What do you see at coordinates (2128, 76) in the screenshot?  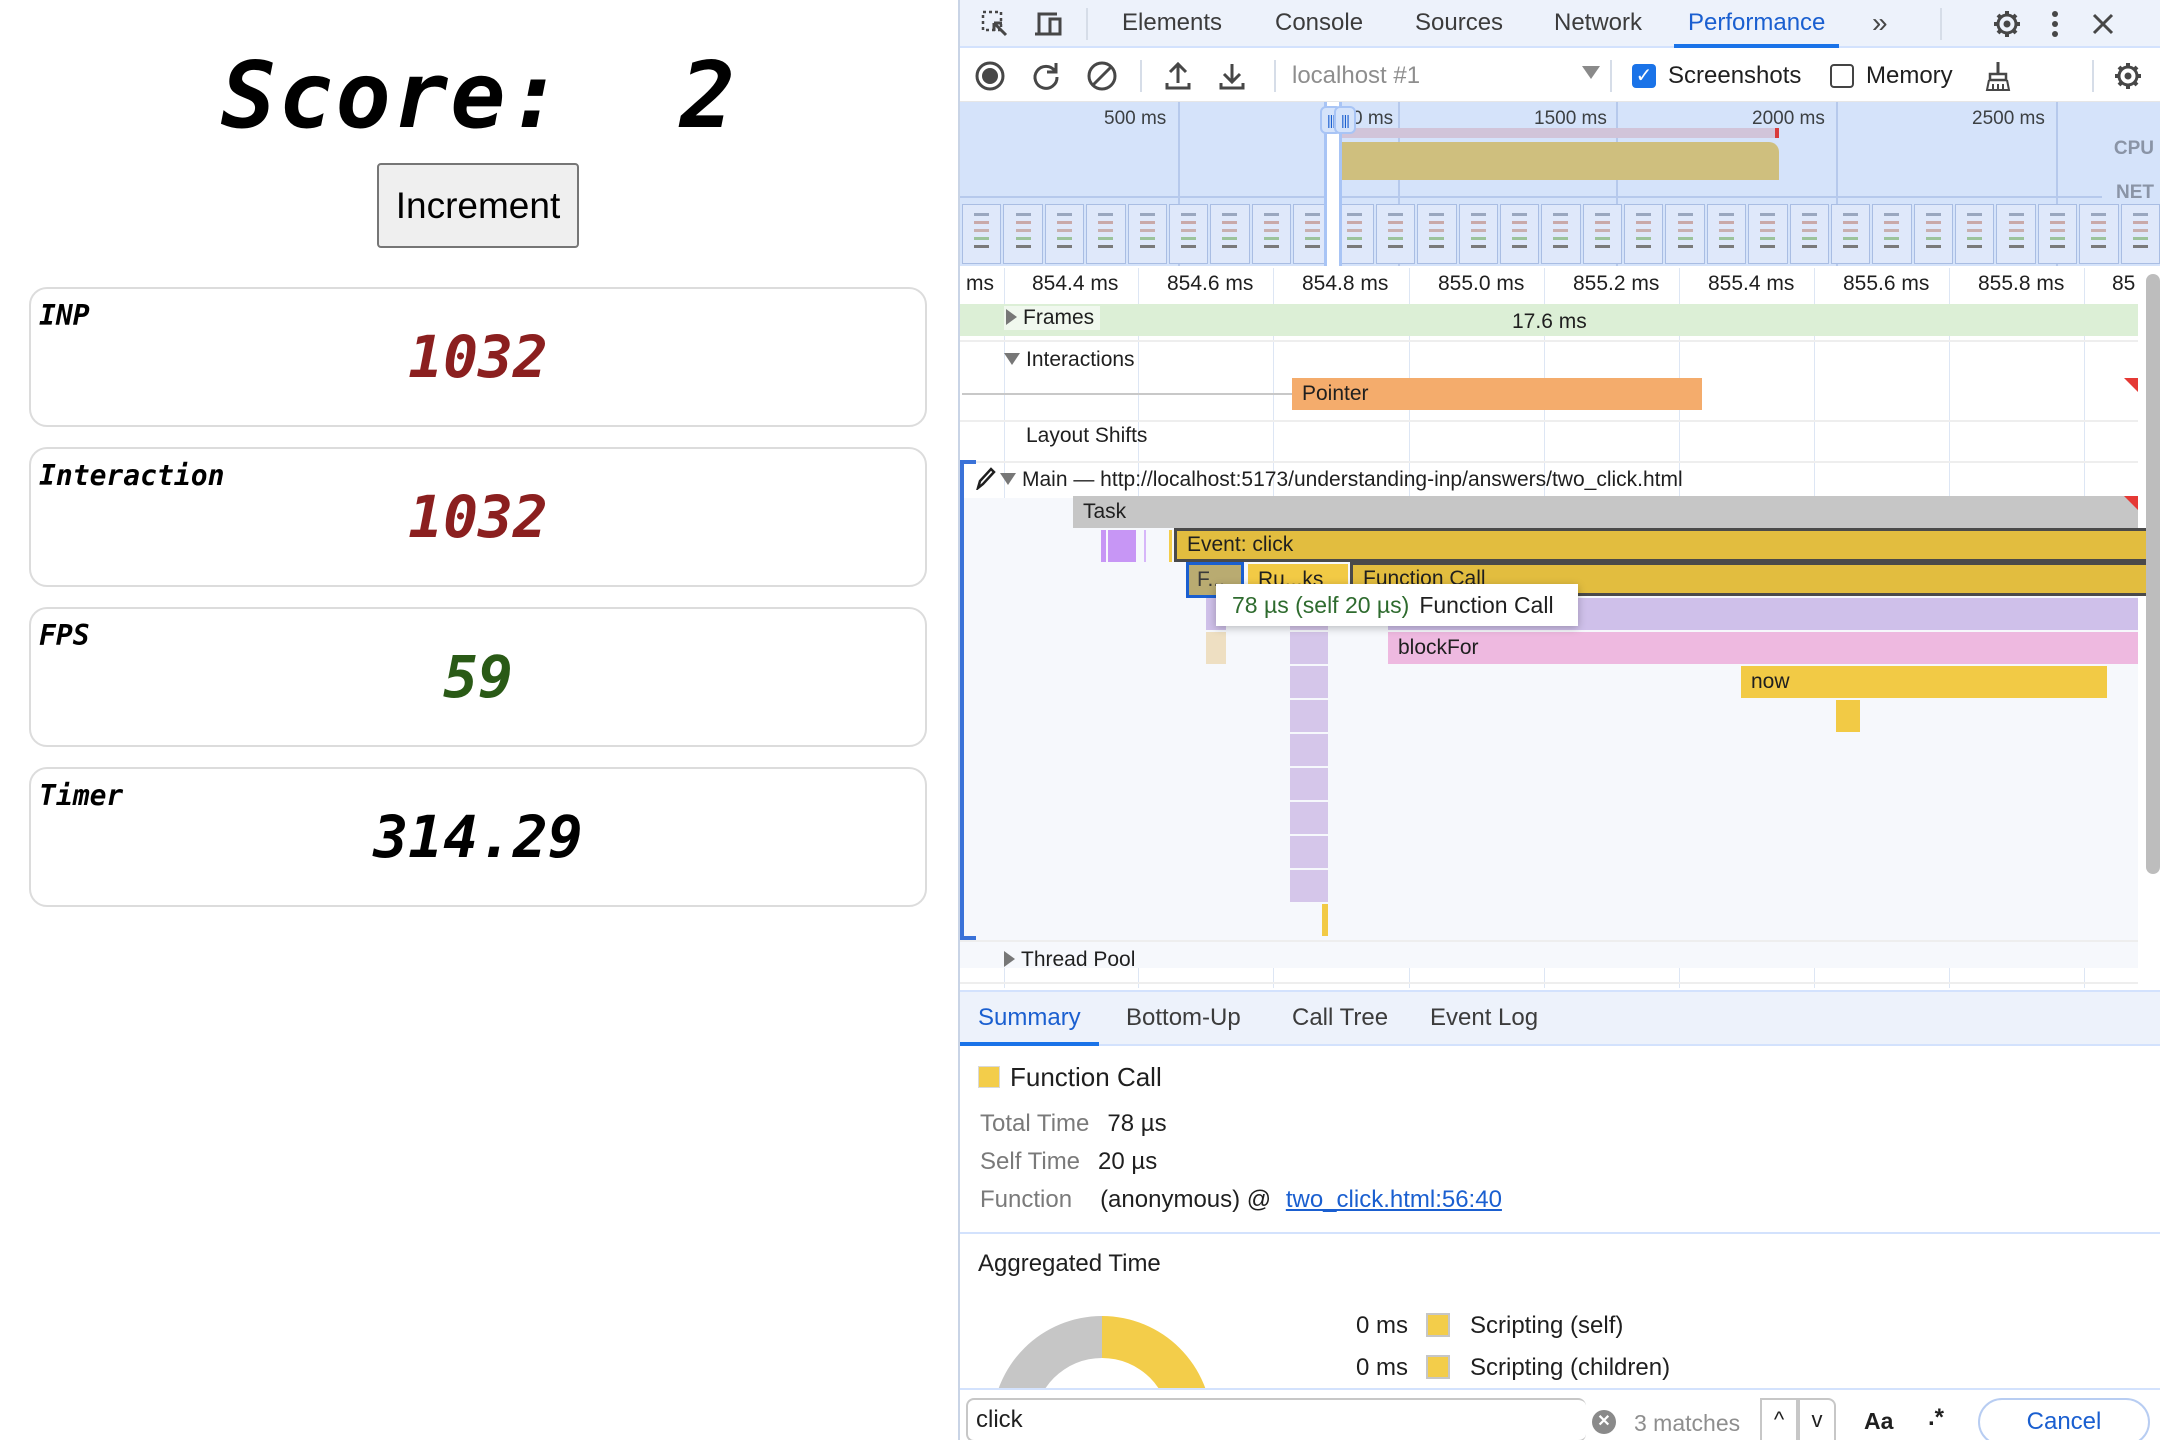 I see `capture-settings-gear-icon` at bounding box center [2128, 76].